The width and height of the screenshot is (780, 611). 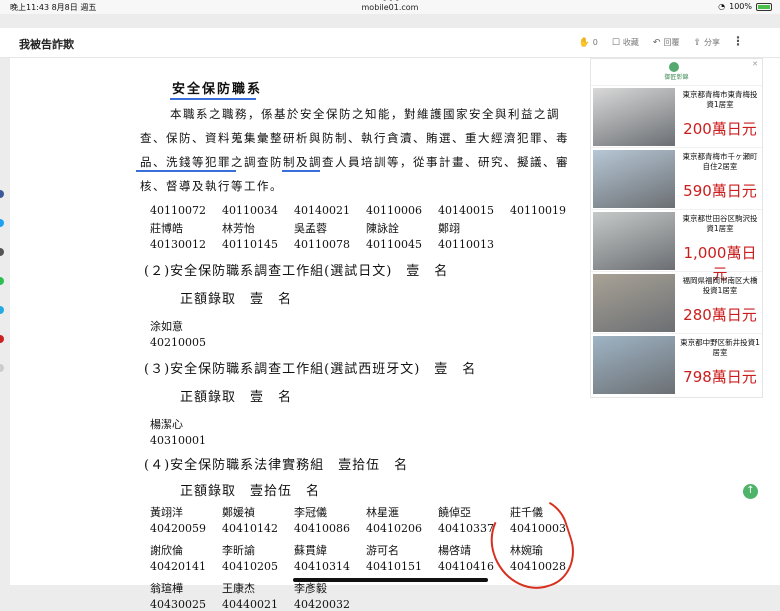 What do you see at coordinates (178, 244) in the screenshot?
I see `id-cell: 40130012` at bounding box center [178, 244].